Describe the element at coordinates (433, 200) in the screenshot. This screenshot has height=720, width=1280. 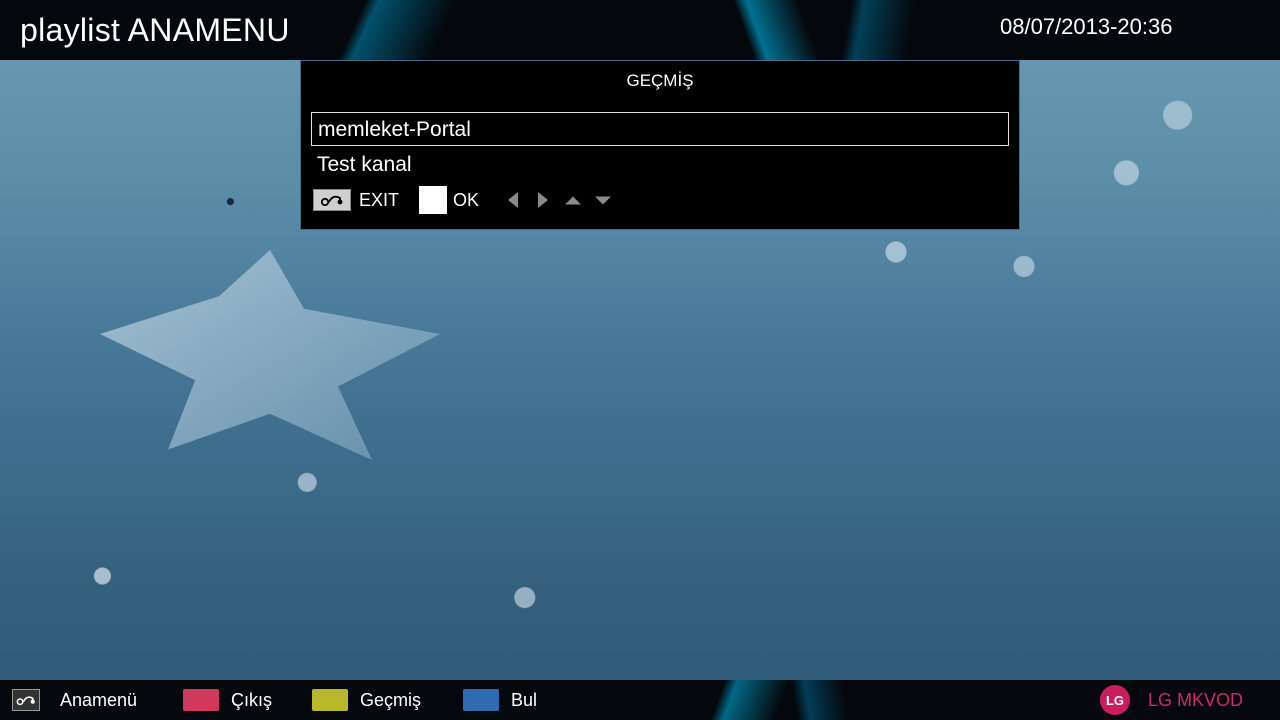
I see `ok-key-icon` at that location.